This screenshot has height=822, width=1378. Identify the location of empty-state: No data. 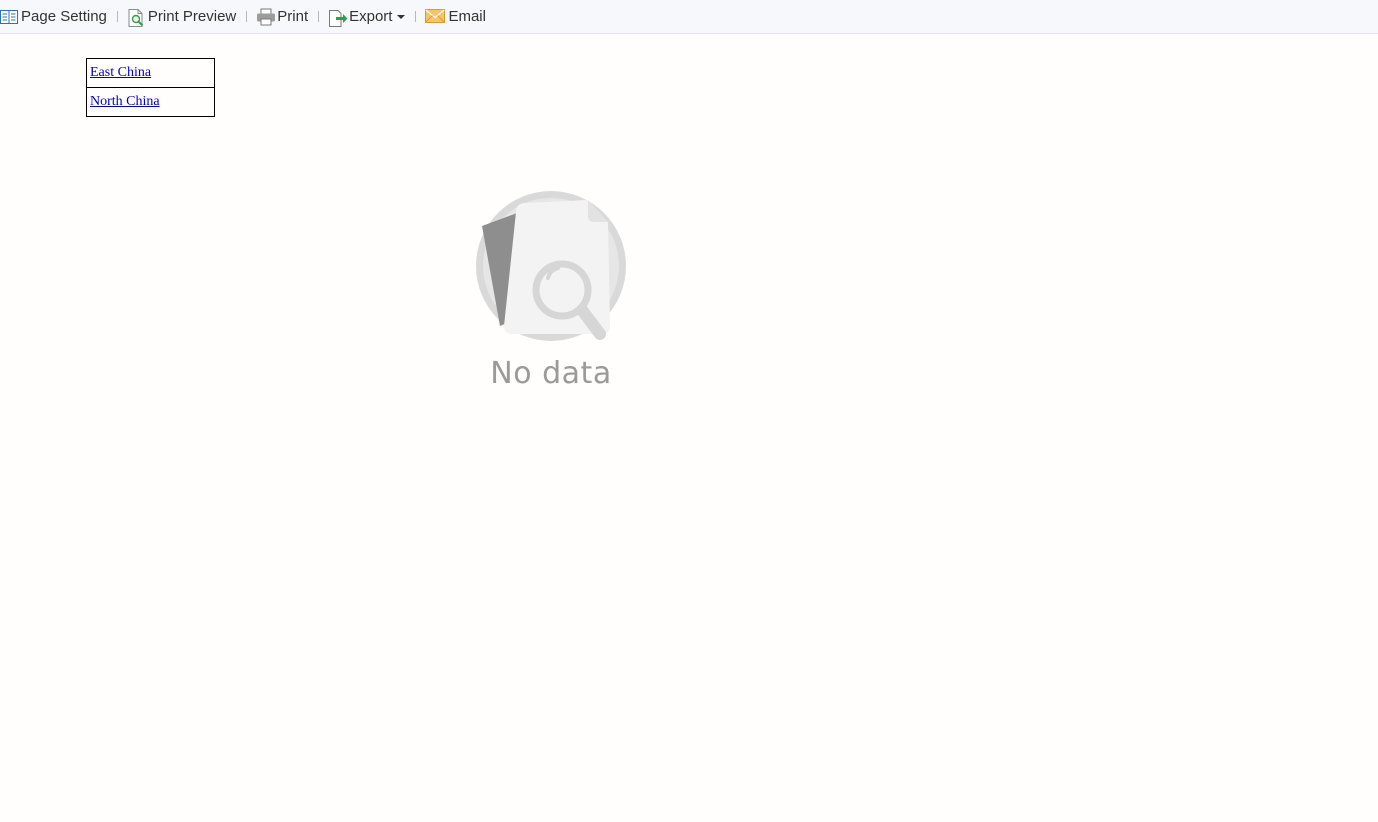
(551, 288).